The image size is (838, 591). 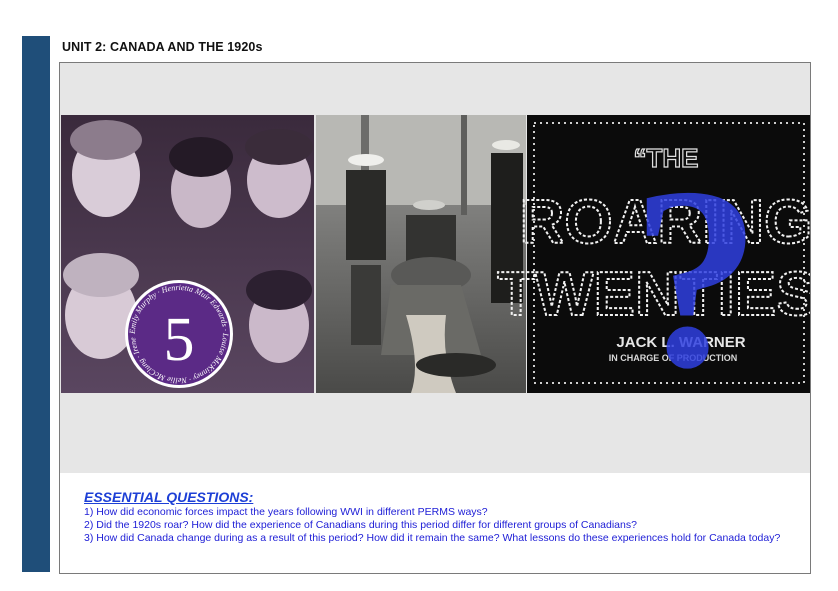 I want to click on medallion-number: 5, so click(x=179, y=340).